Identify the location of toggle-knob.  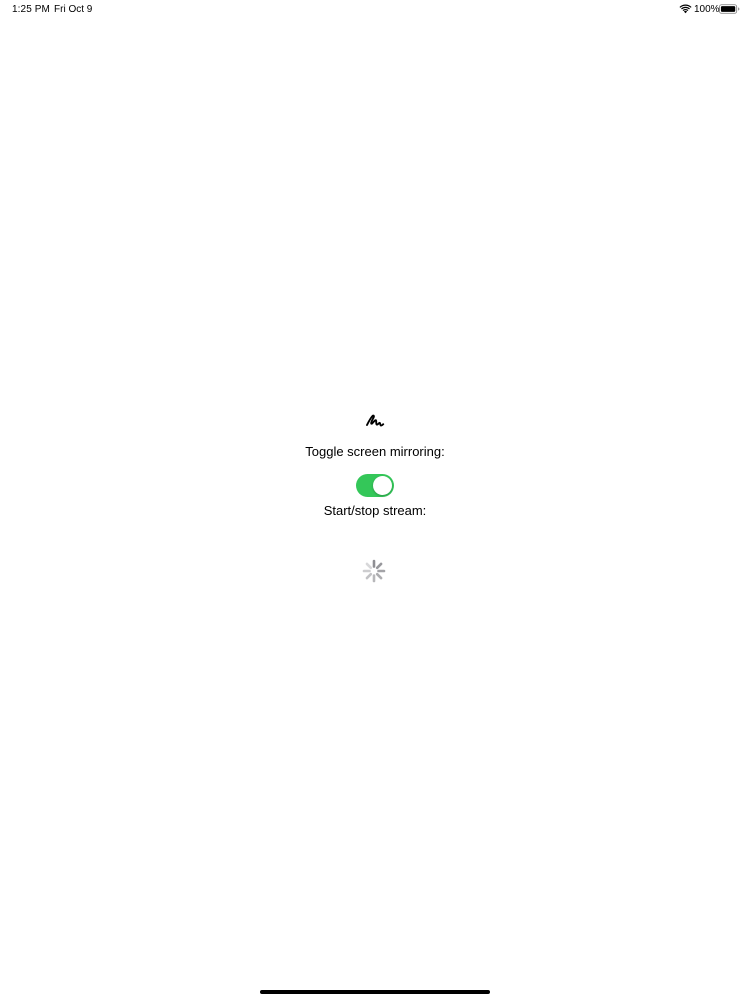
(382, 485).